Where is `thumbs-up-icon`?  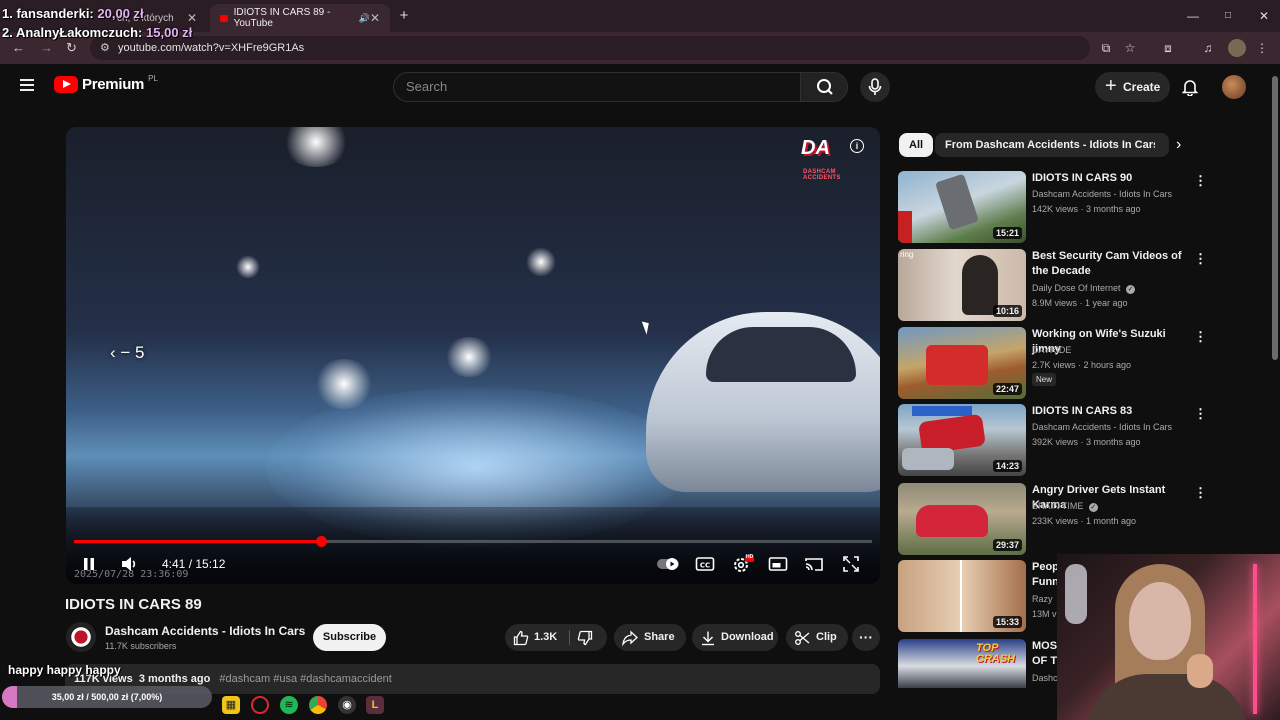
thumbs-up-icon is located at coordinates (521, 638).